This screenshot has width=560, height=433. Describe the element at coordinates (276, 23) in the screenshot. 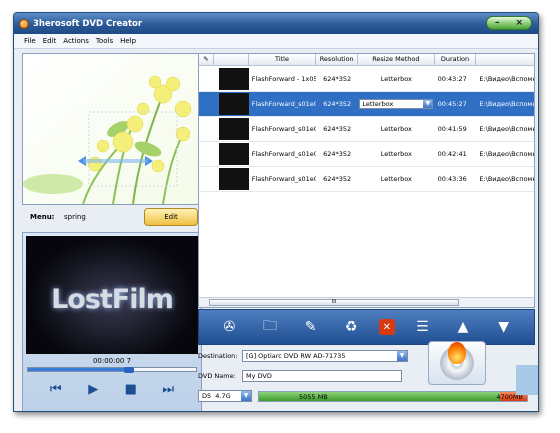

I see `title-bar: 3herosoft DVD Creator – ×` at that location.